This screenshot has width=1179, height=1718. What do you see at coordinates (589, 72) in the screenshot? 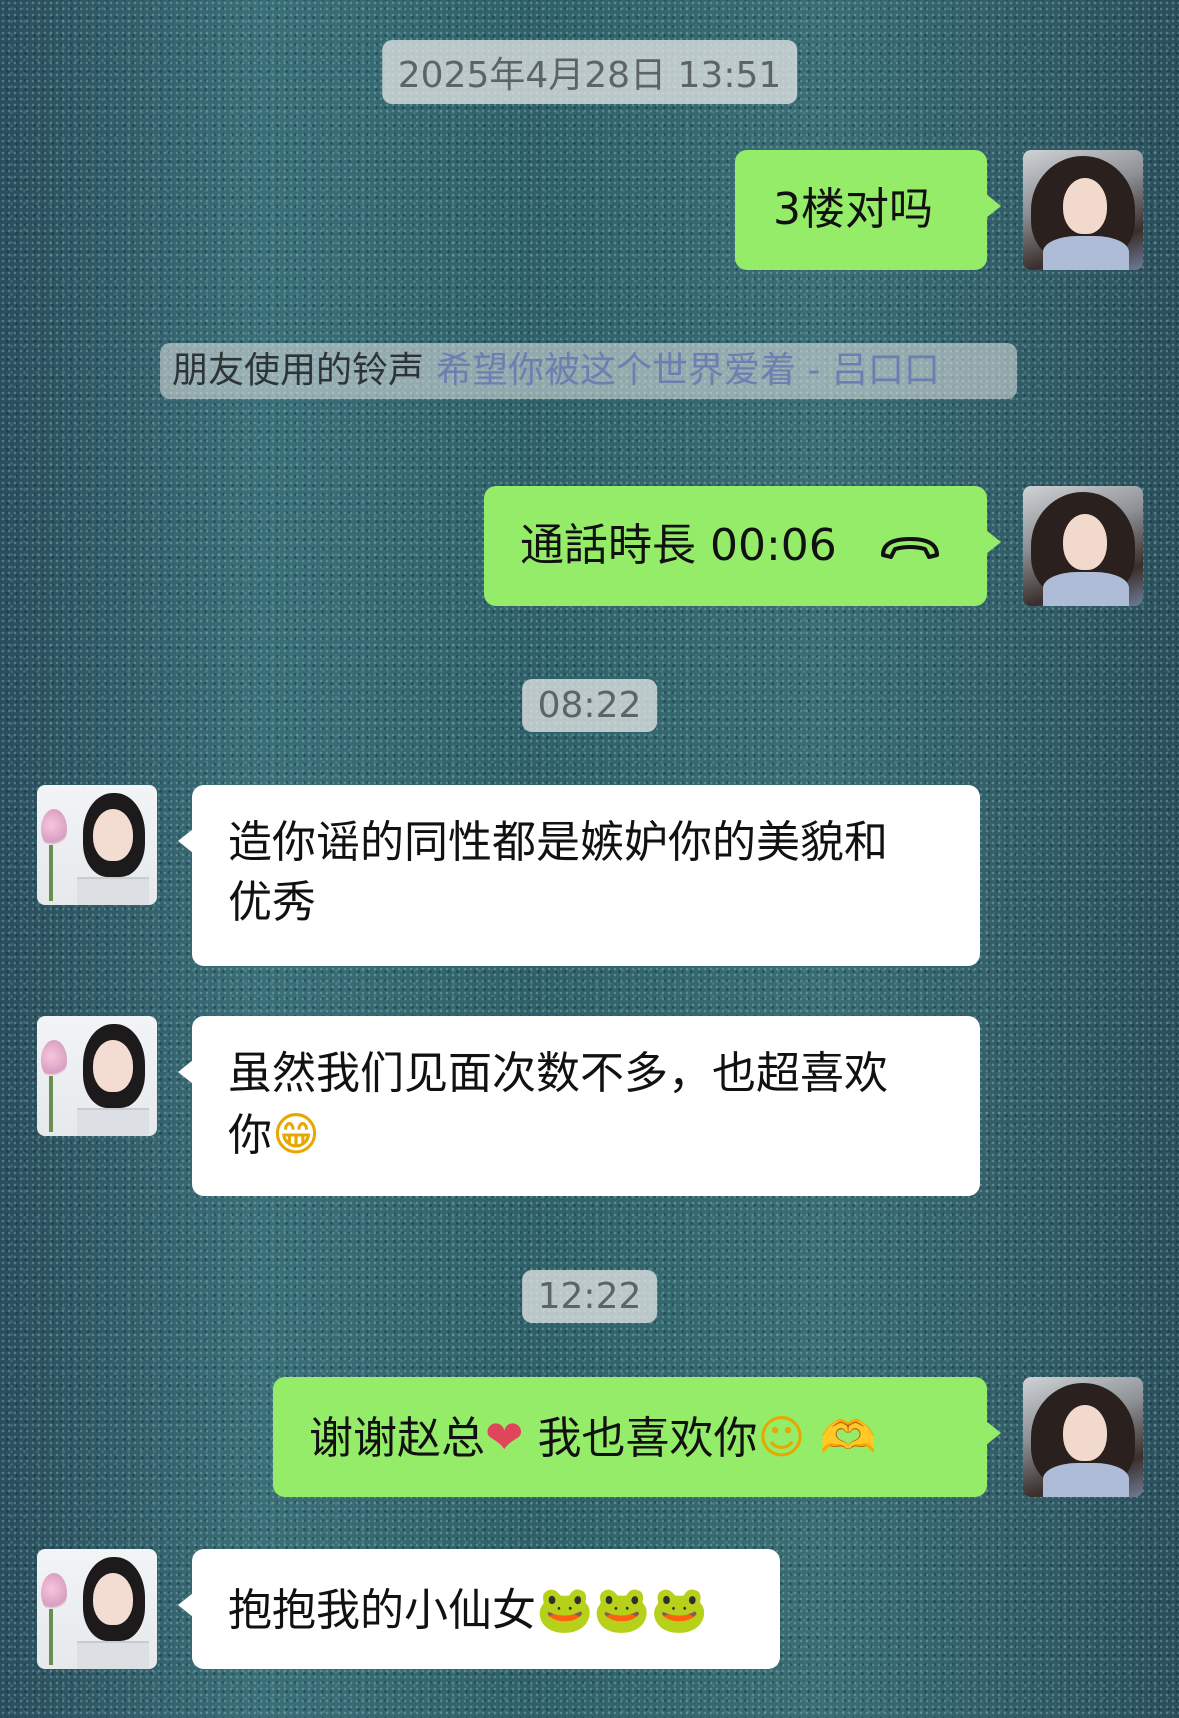
I see `timestamp: 2025年4月28日 13:51` at bounding box center [589, 72].